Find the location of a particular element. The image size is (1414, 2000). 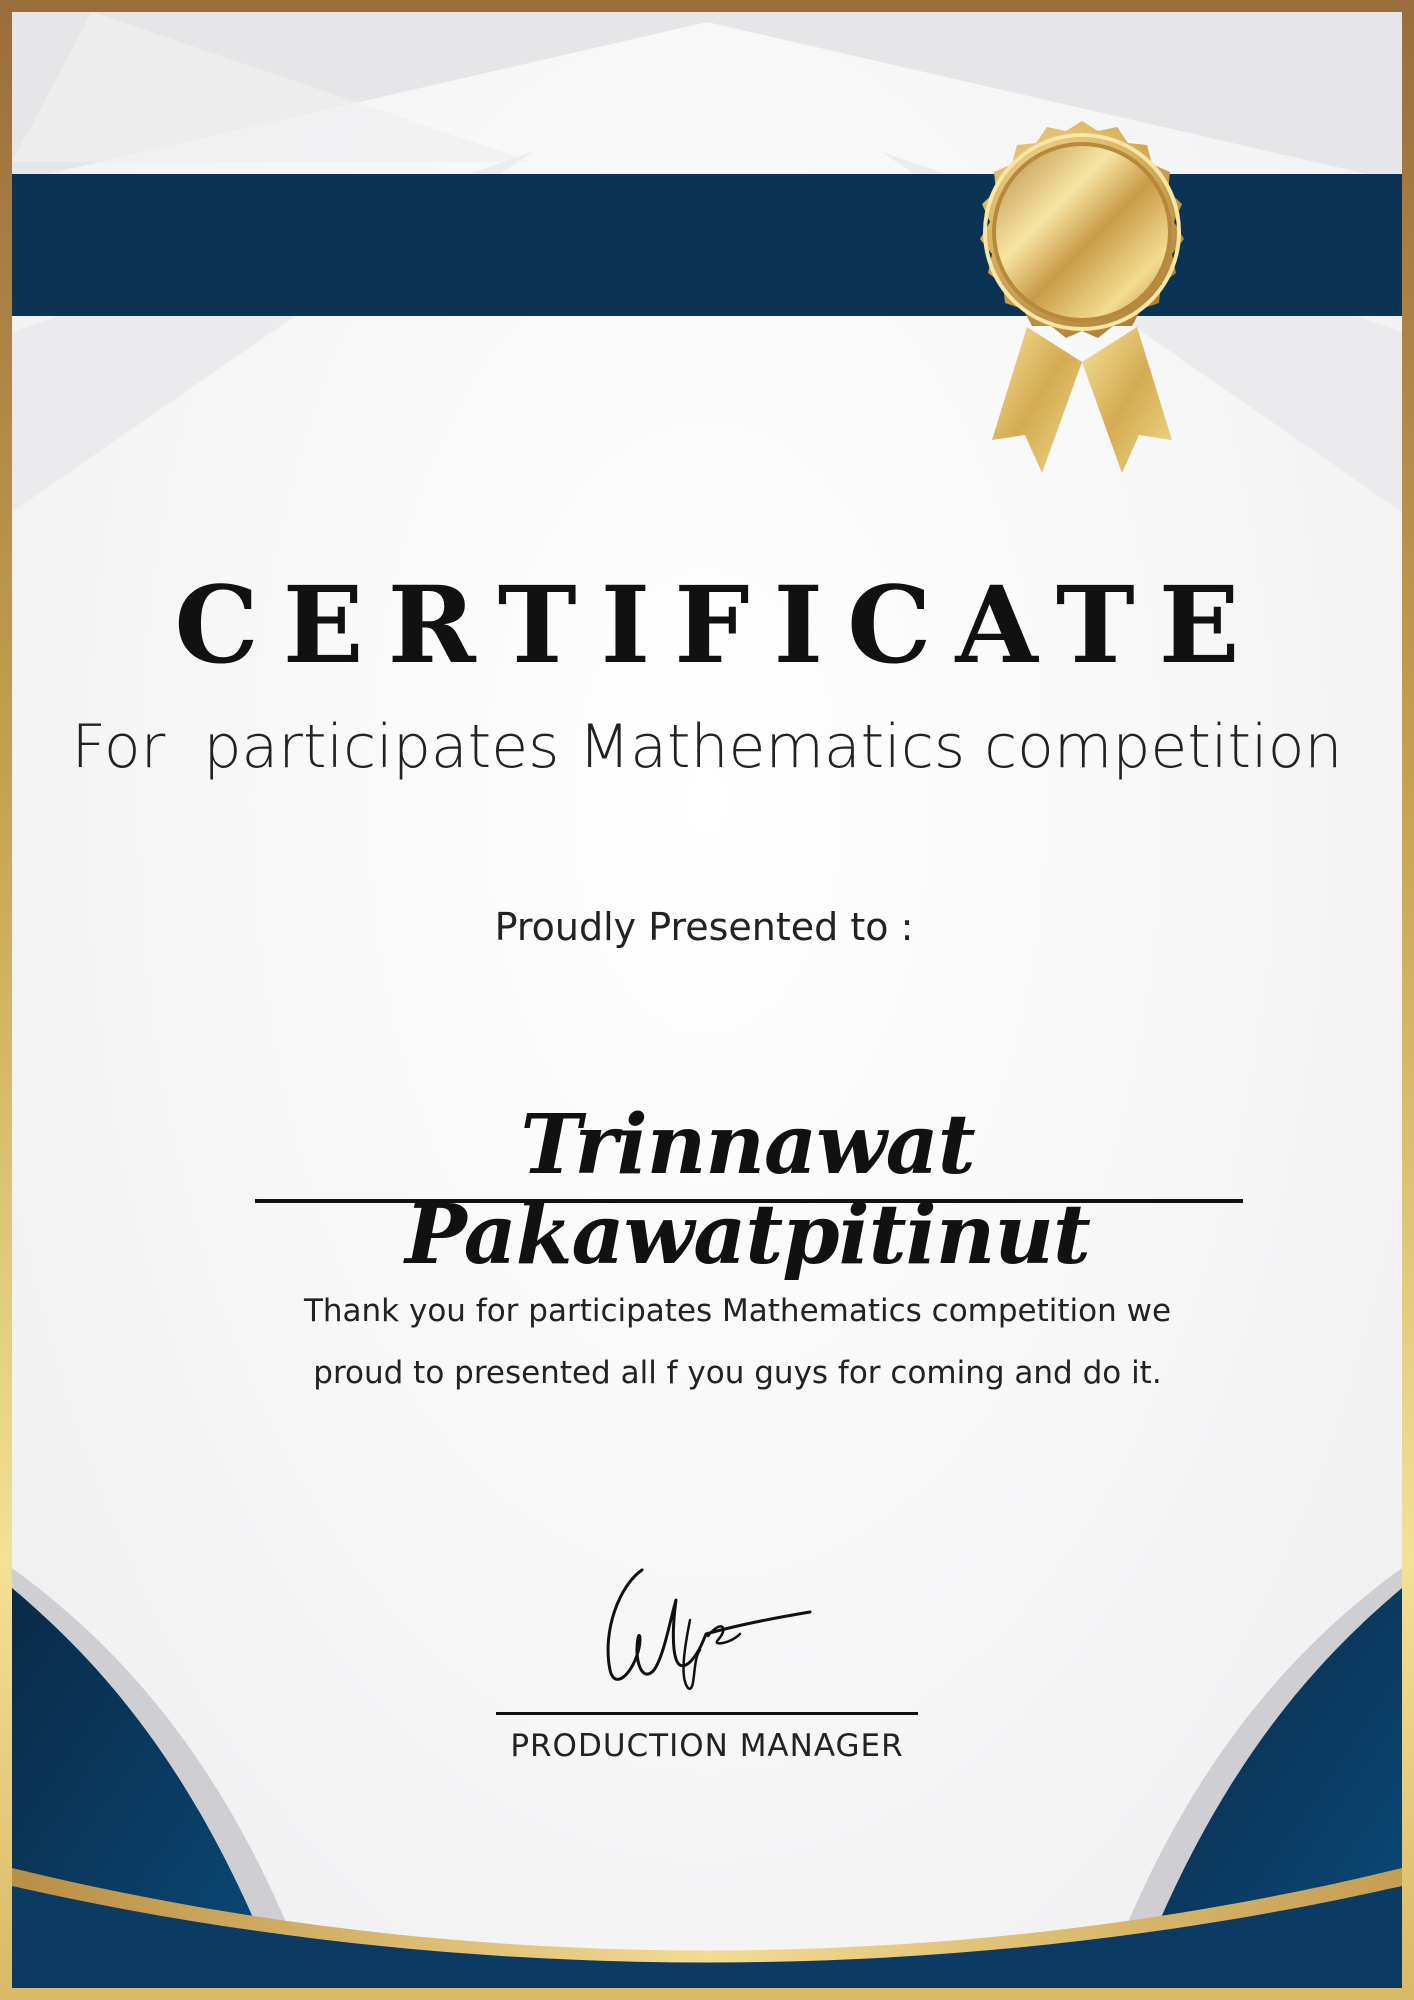

presented-to-label: Proudly Presented to : is located at coordinates (704, 927).